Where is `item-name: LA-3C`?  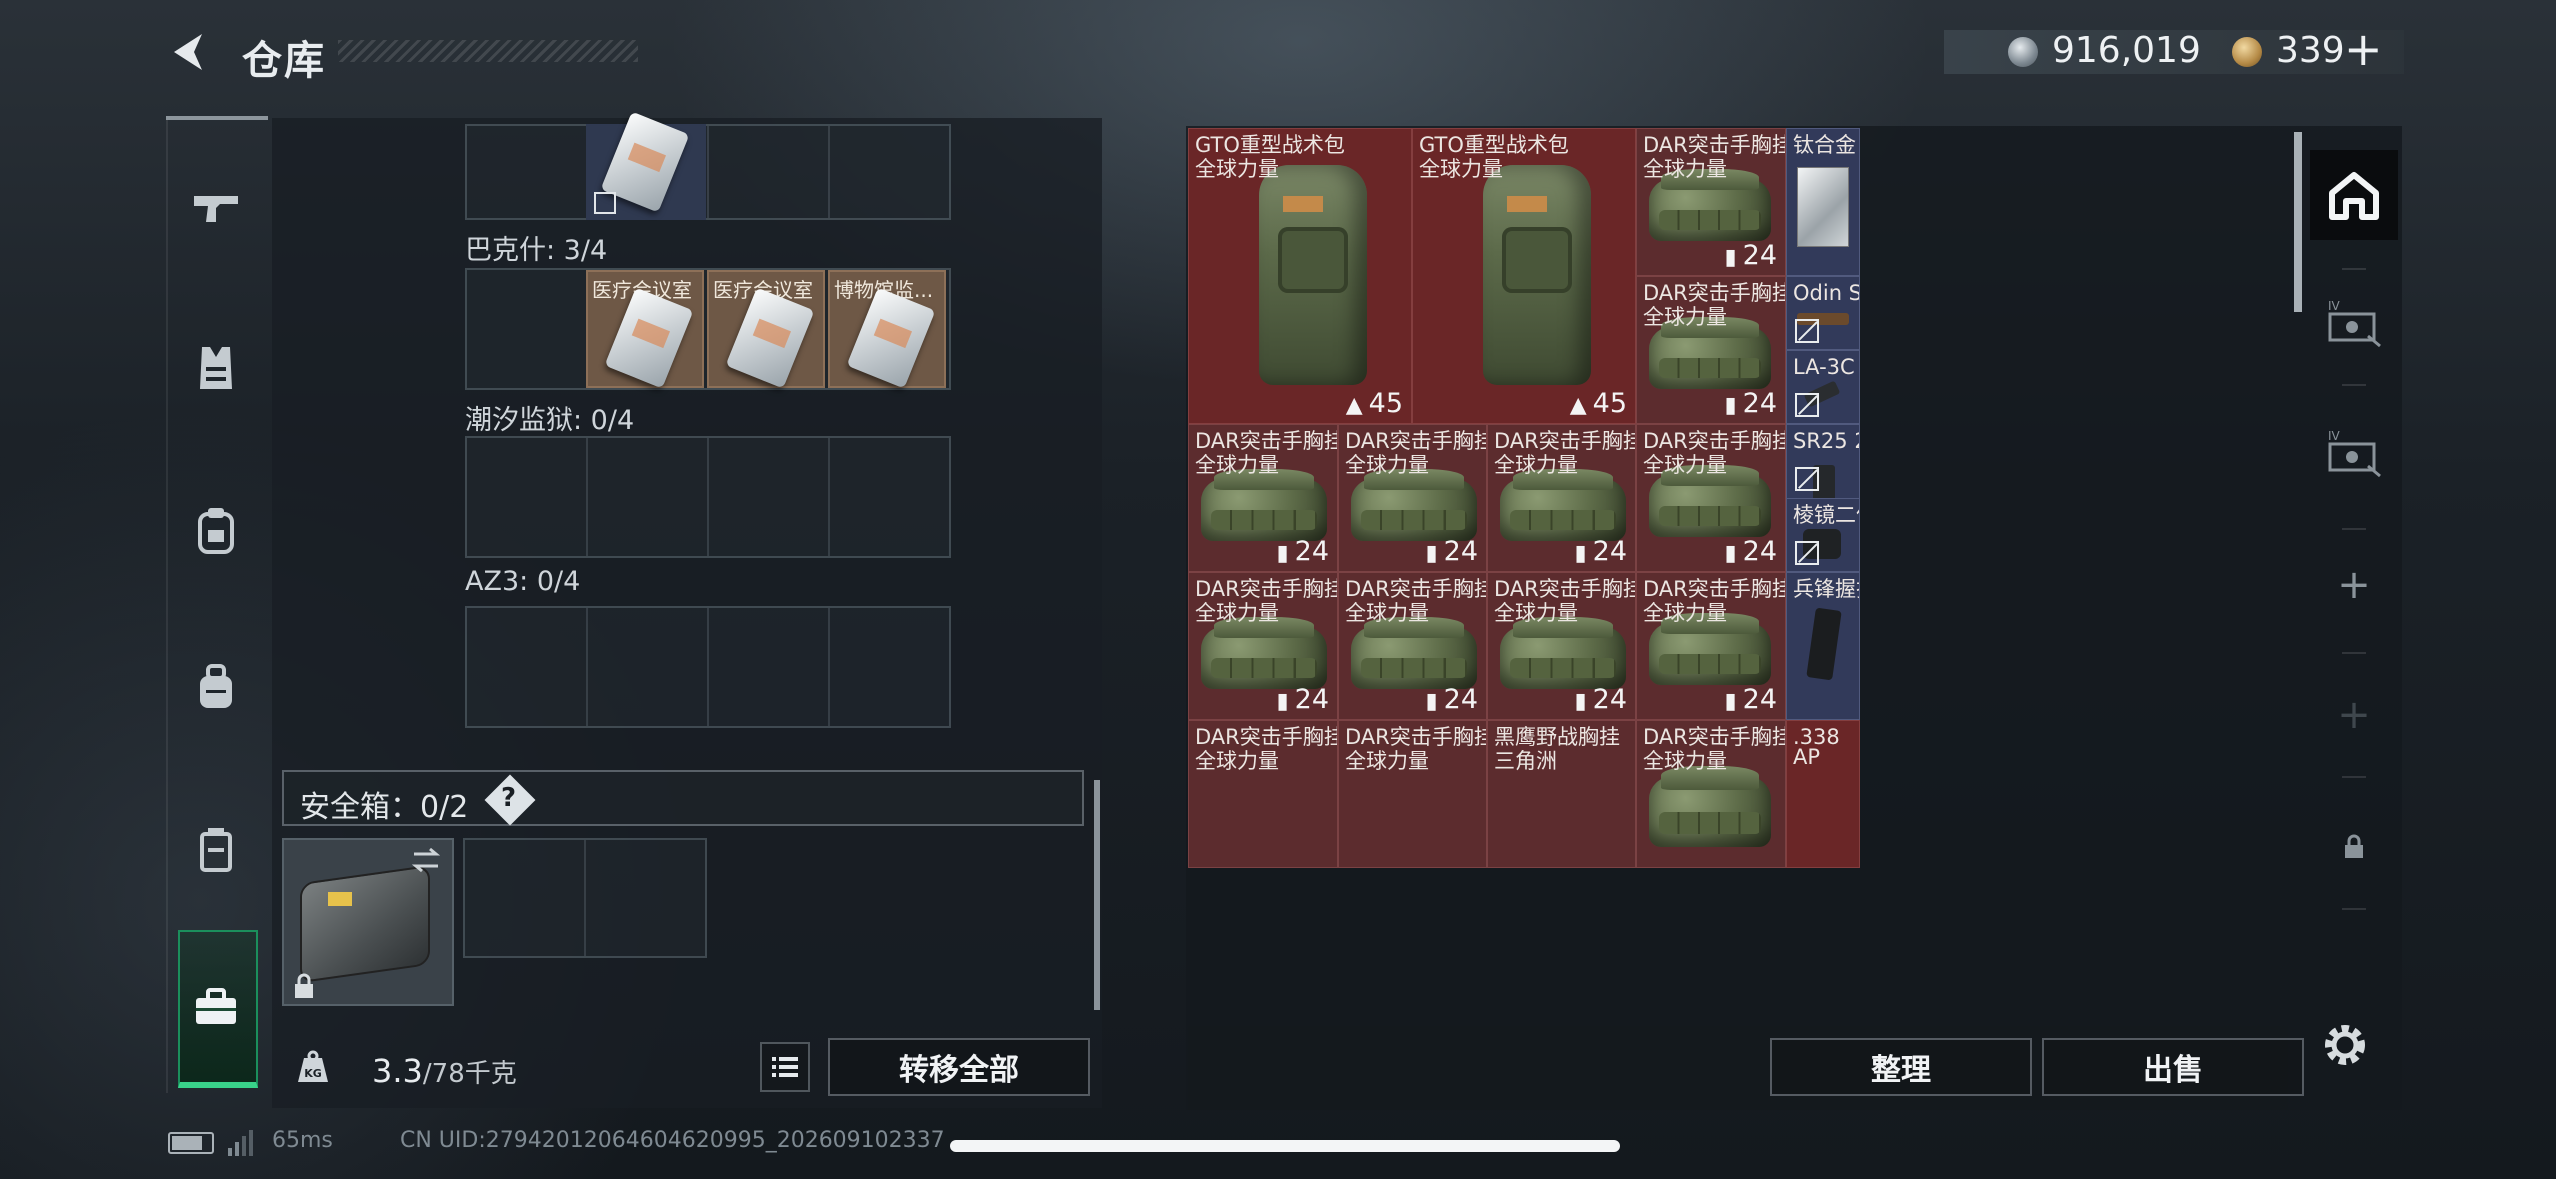
item-name: LA-3C is located at coordinates (1824, 367).